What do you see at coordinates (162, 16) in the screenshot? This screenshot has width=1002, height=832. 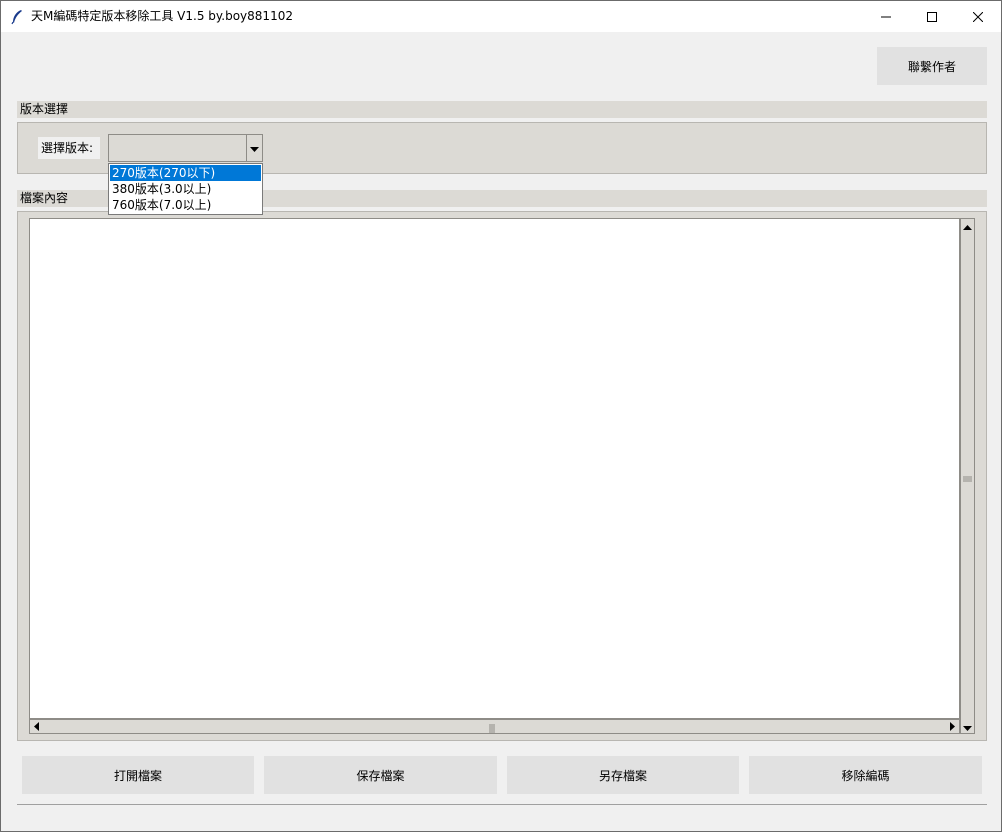 I see `window-title: 天M編碼特定版本移除工具 V1.5 by.boy881102` at bounding box center [162, 16].